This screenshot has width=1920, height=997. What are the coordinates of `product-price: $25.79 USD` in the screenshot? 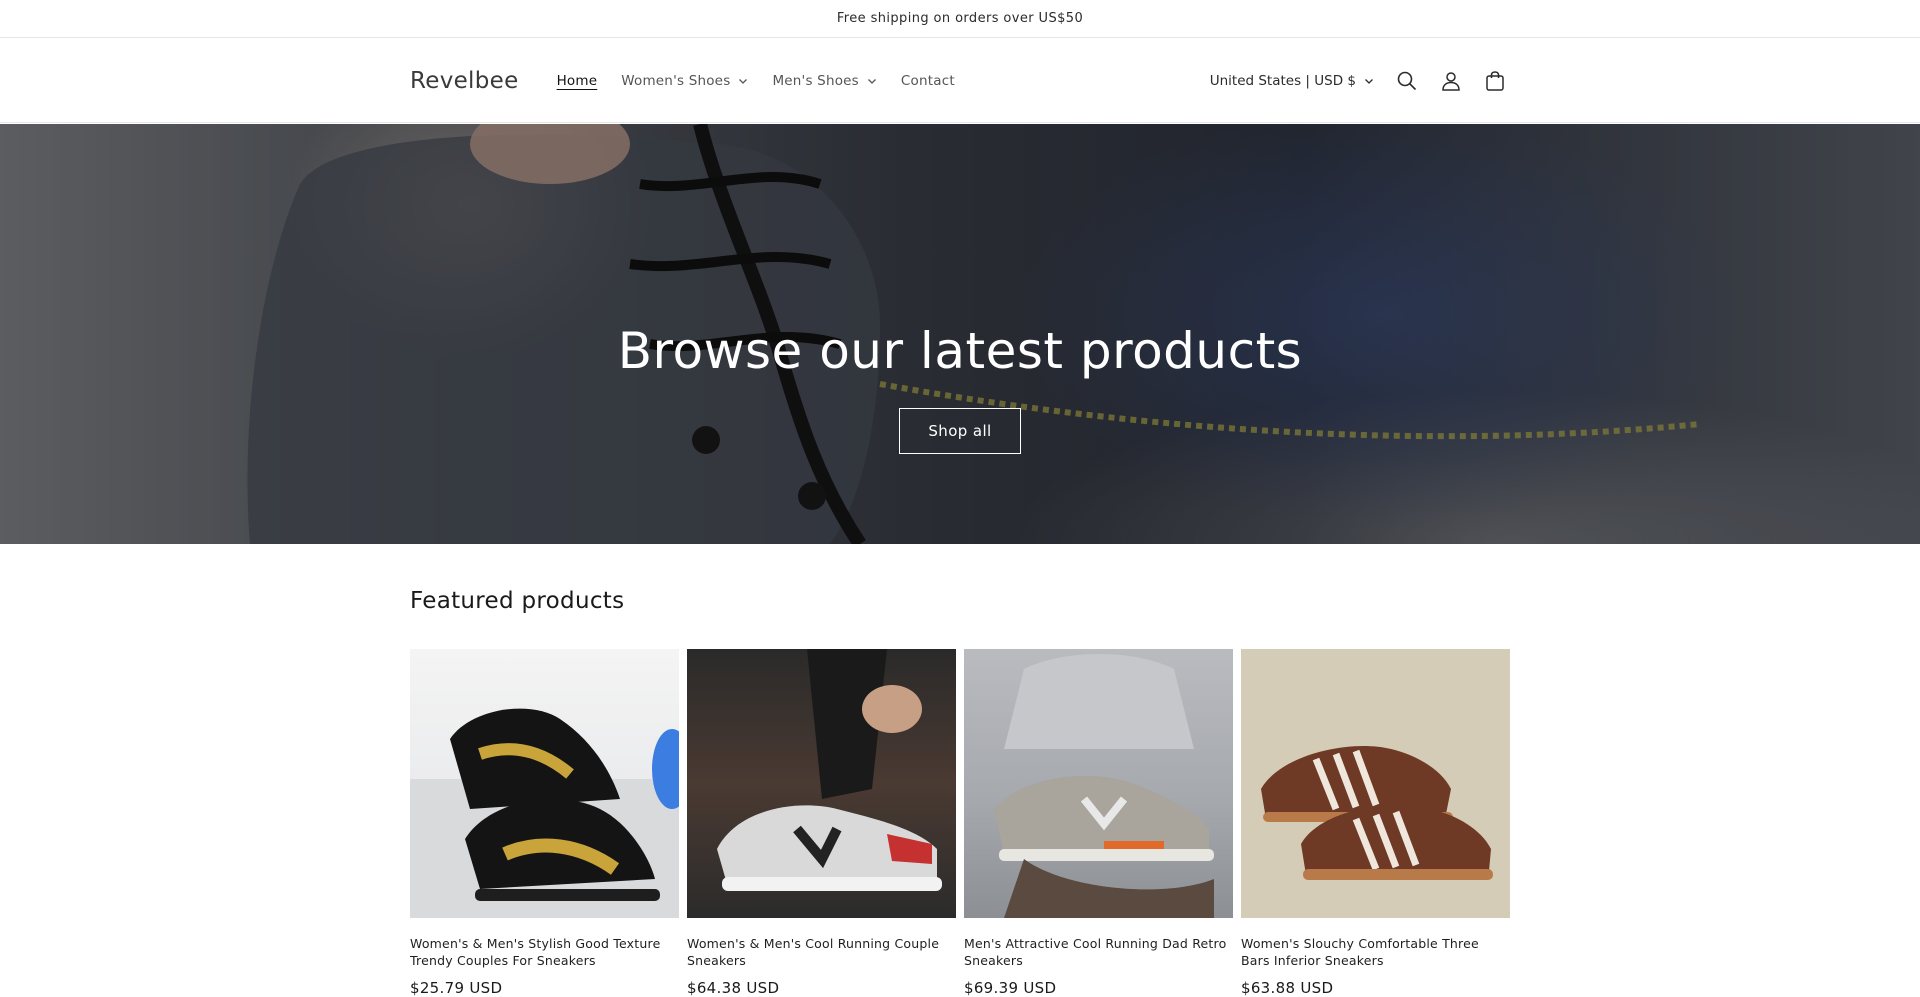 It's located at (456, 988).